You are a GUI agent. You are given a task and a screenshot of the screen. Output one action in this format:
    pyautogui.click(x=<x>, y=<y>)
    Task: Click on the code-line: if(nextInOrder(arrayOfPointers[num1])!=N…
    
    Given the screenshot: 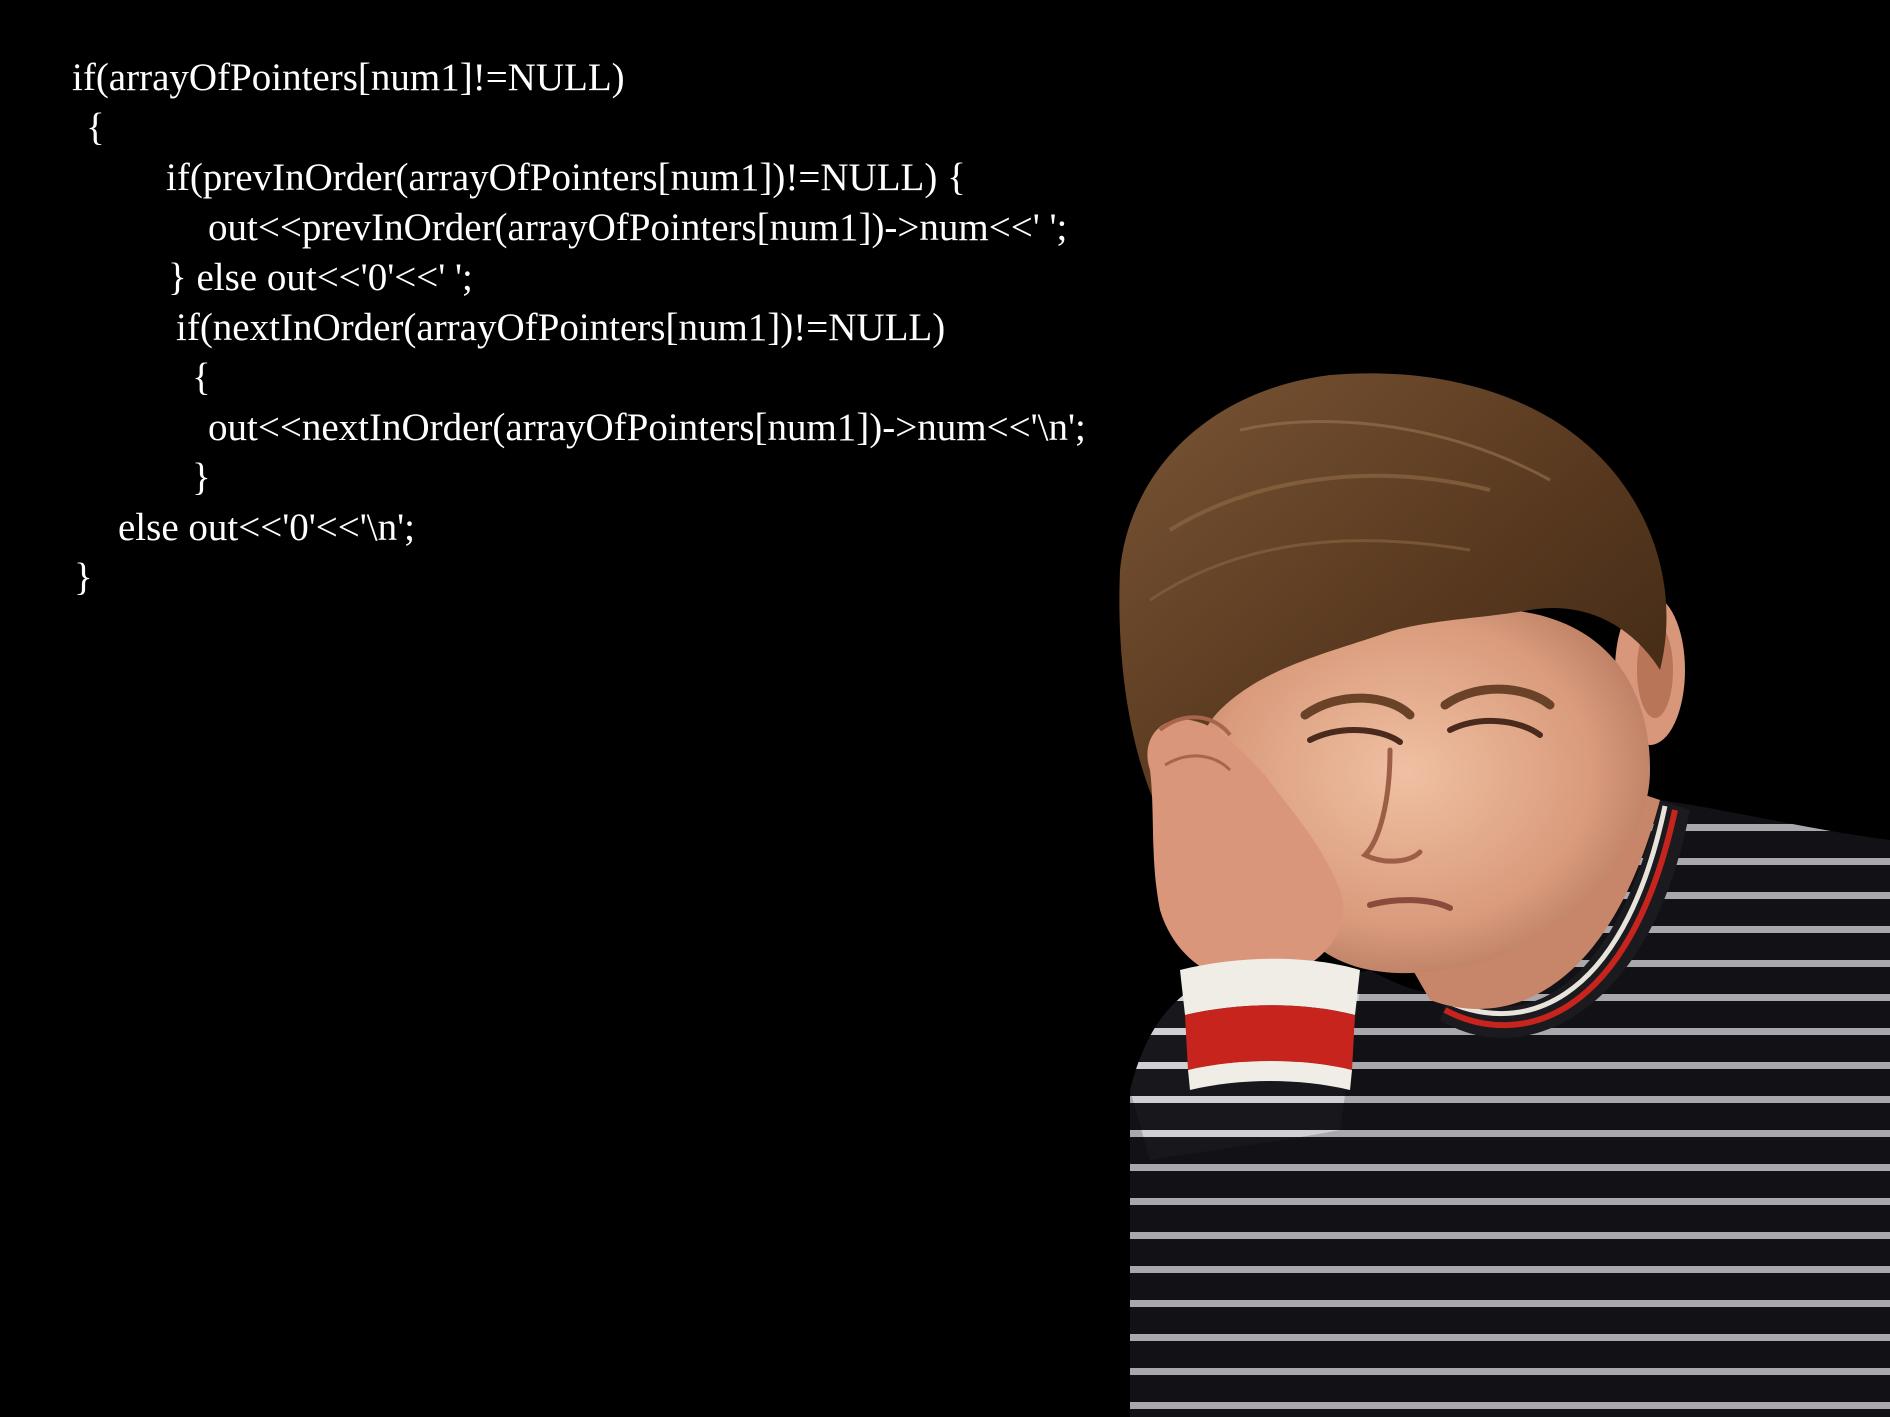 What is the action you would take?
    pyautogui.click(x=561, y=327)
    